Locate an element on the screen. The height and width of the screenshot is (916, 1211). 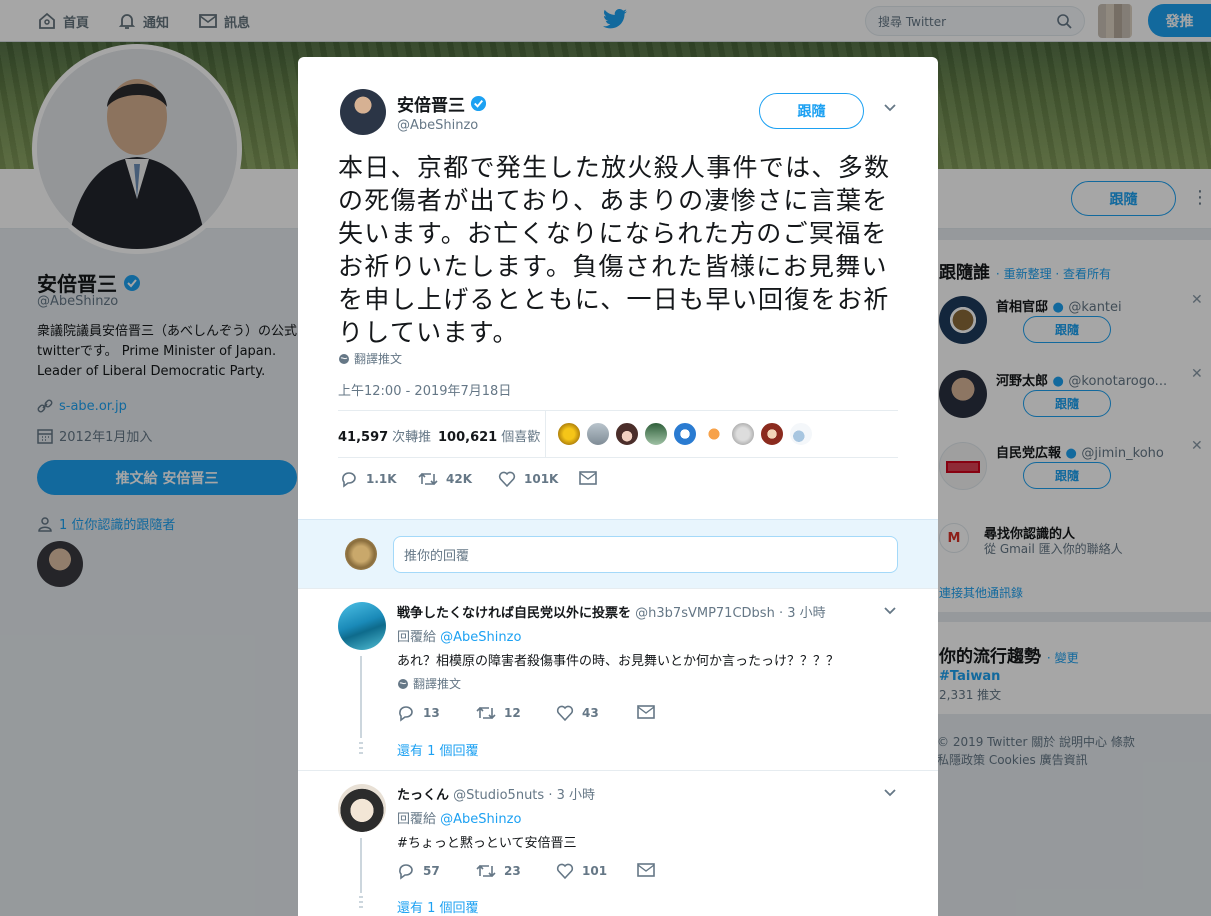
tweet-author-handle: @AbeShinzo is located at coordinates (437, 125).